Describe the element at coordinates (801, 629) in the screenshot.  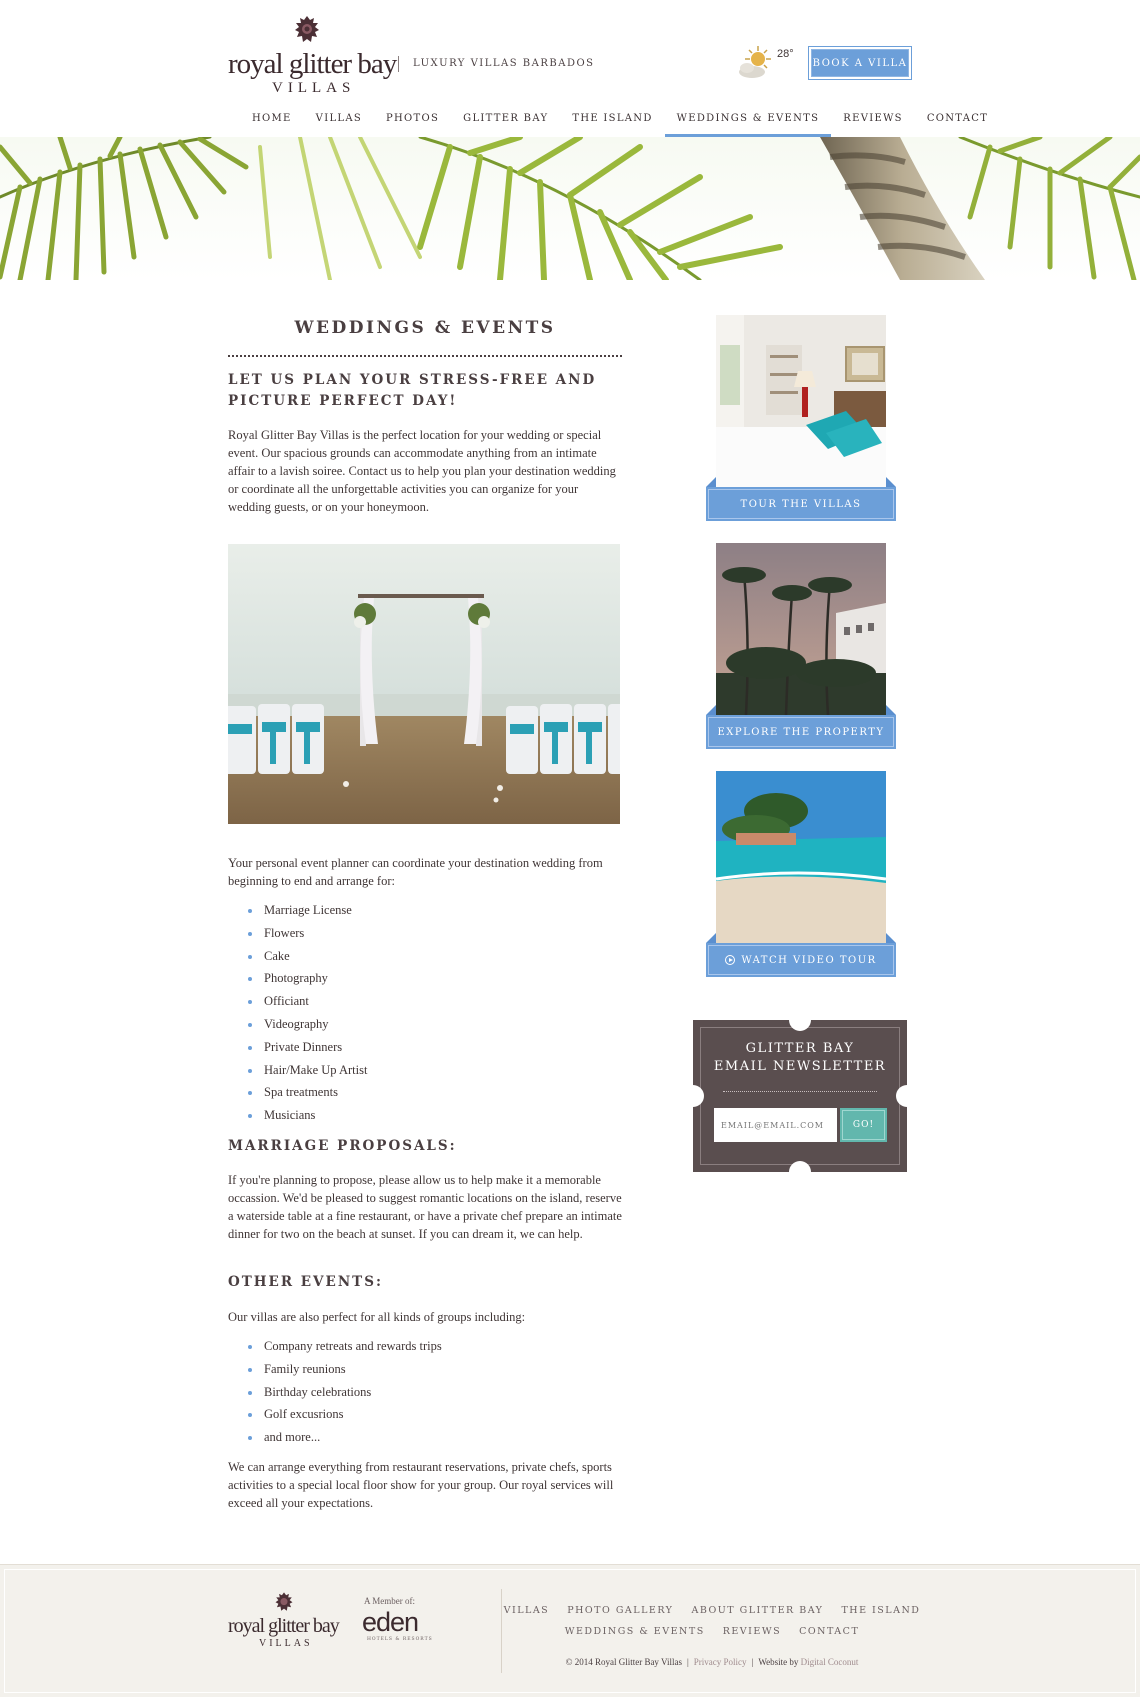
I see `property-palms-photo` at that location.